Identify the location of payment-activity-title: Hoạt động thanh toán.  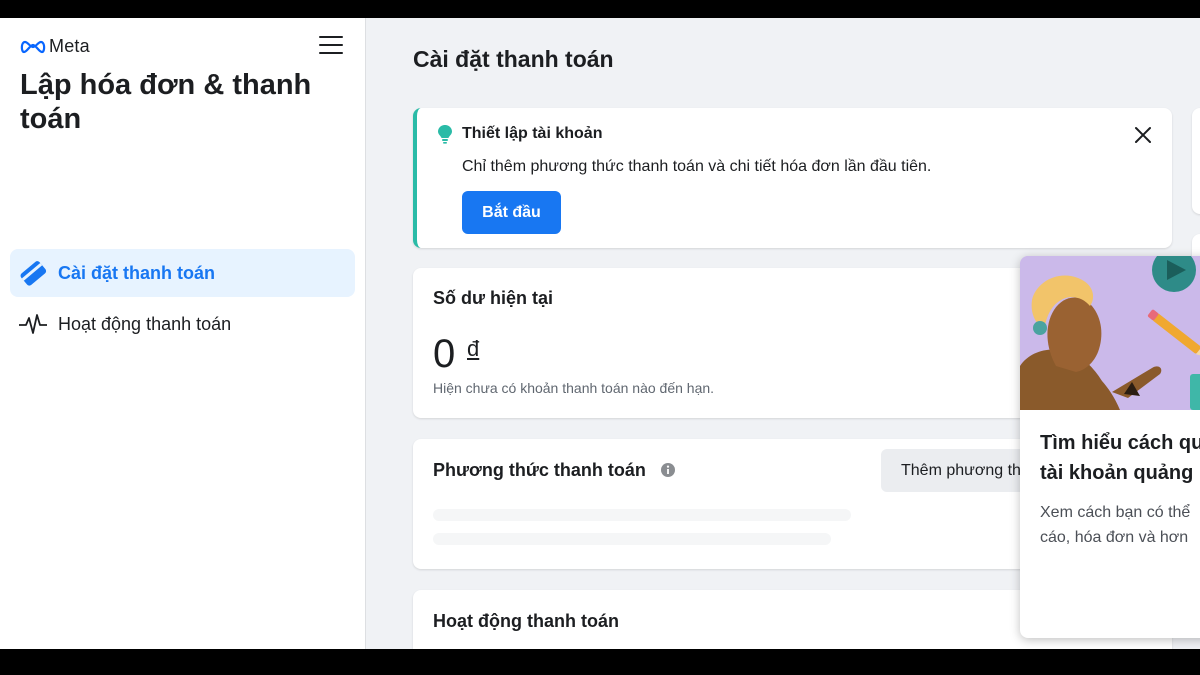
(526, 621).